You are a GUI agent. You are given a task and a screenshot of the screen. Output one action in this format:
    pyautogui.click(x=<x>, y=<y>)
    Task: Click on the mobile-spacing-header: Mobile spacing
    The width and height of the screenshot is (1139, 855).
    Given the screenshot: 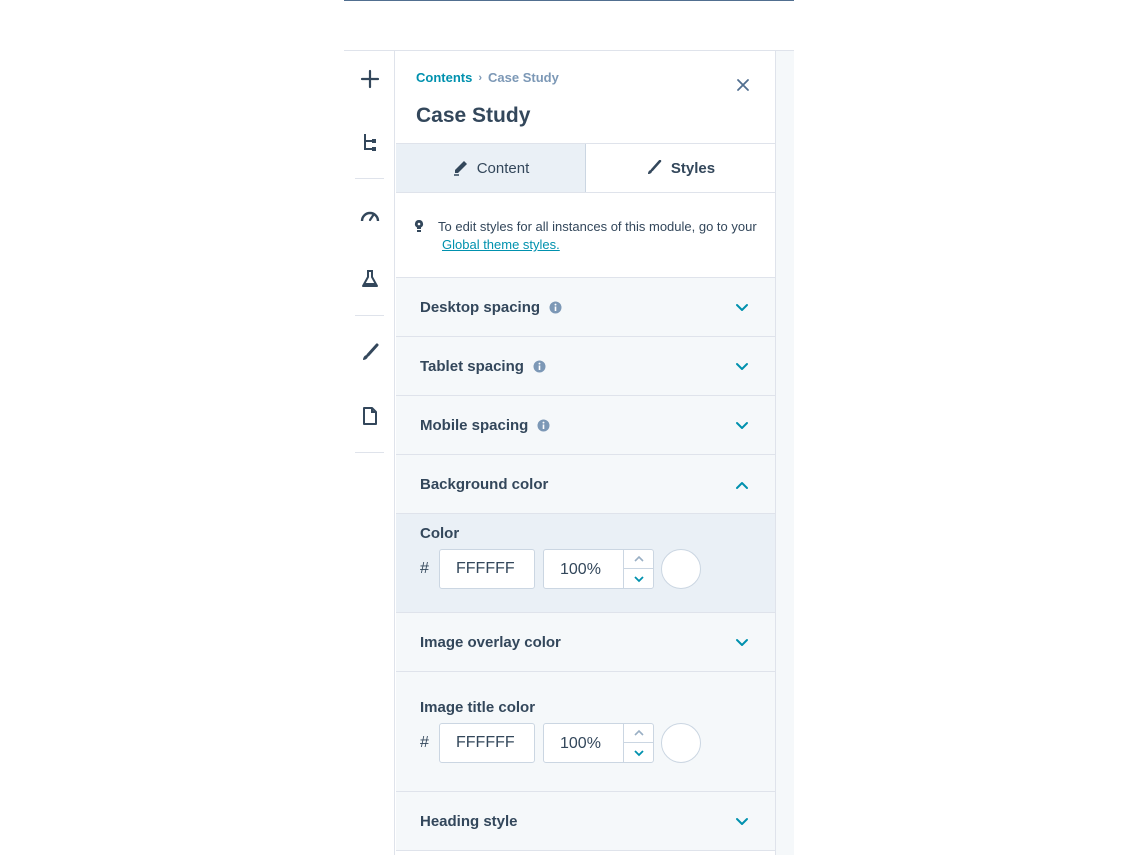 What is the action you would take?
    pyautogui.click(x=585, y=425)
    